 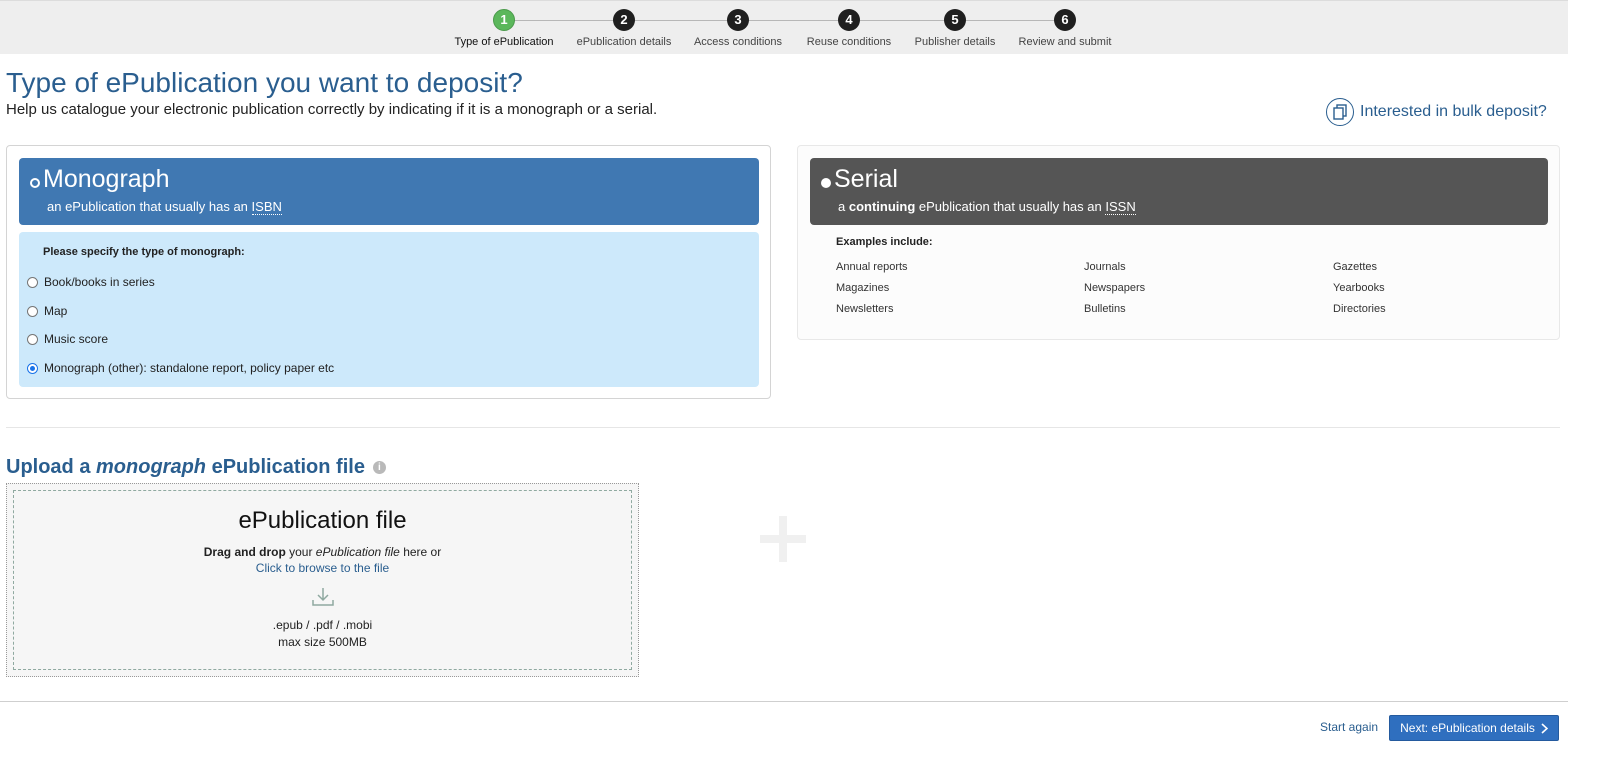 I want to click on monograph-description: an ePublication that usually has an ISBN, so click(x=164, y=207).